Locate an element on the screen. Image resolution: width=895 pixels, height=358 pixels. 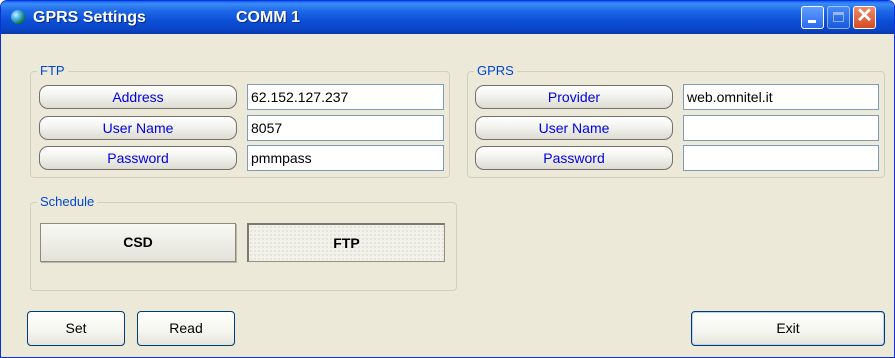
gprs-provider-field: web.omnitel.it is located at coordinates (781, 97).